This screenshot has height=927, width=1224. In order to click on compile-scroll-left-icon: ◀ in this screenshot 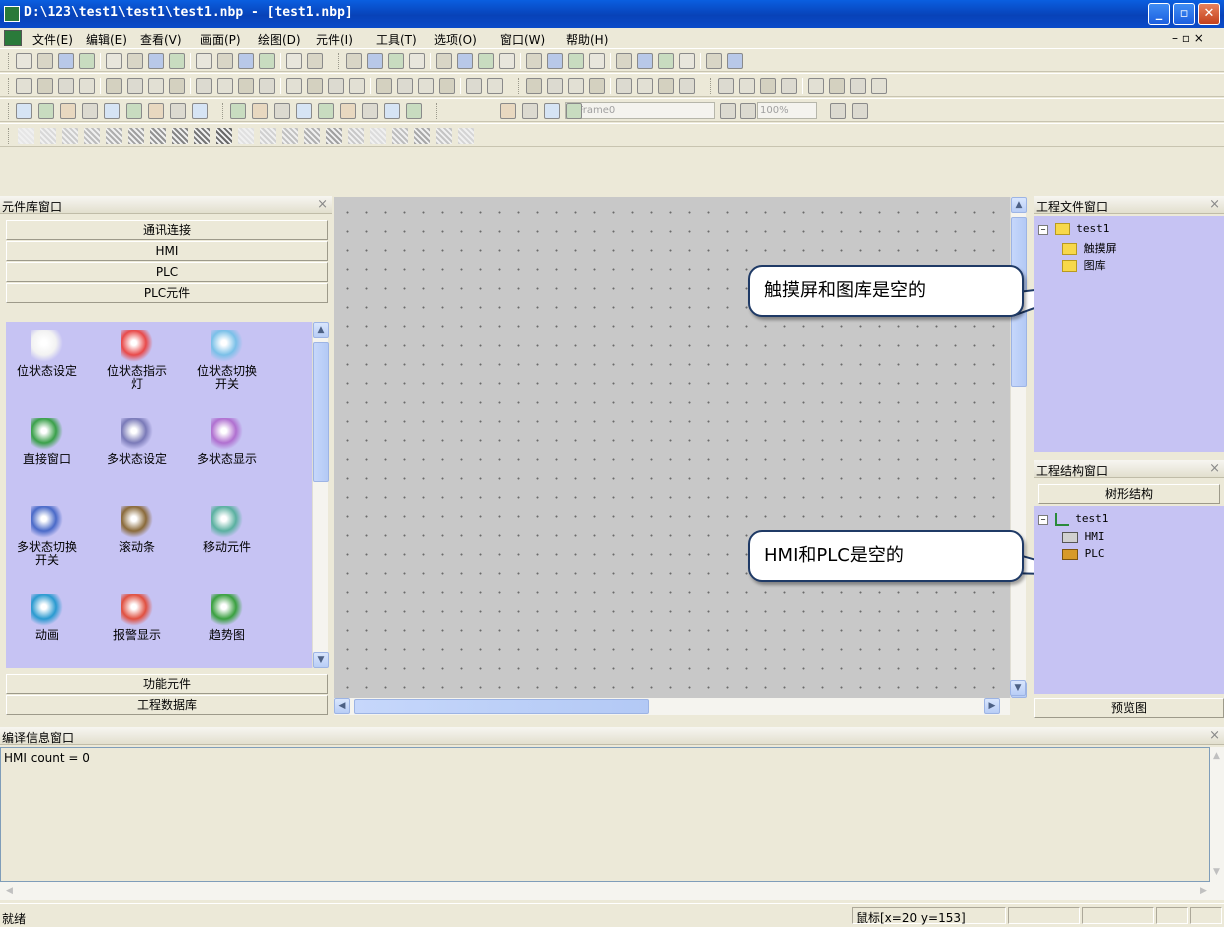, I will do `click(9, 891)`.